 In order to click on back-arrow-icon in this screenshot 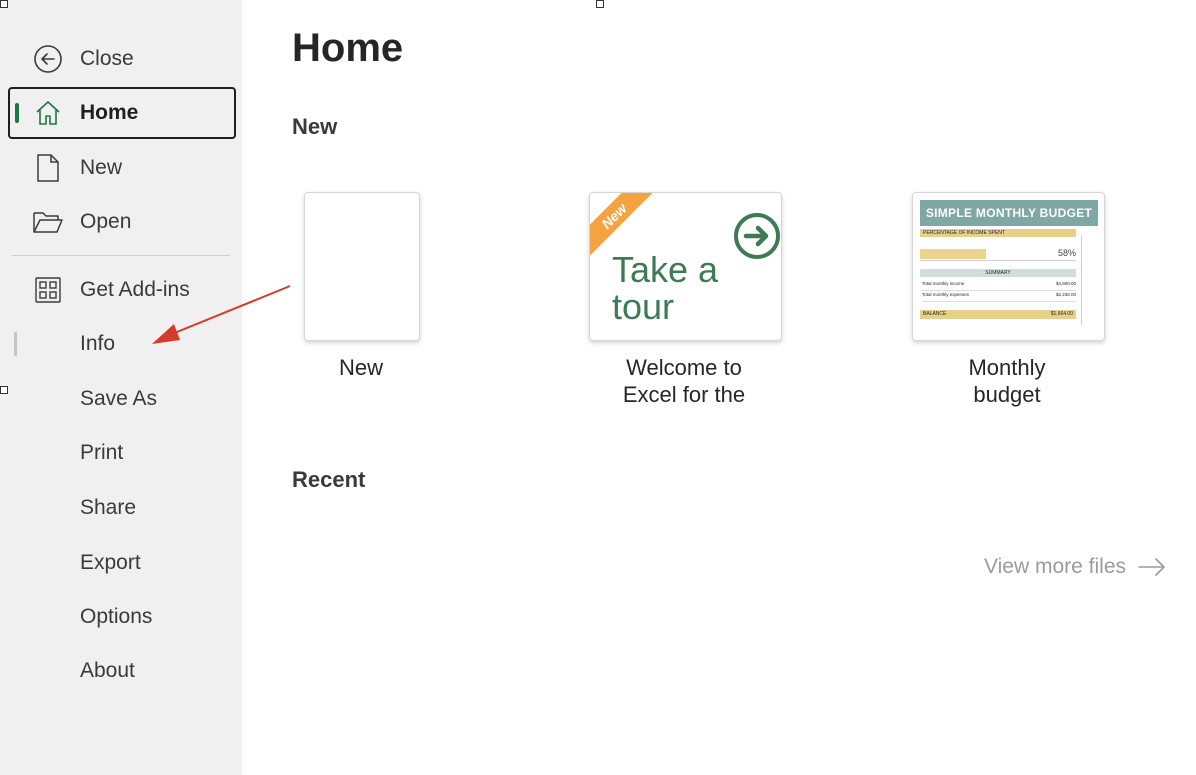, I will do `click(48, 59)`.